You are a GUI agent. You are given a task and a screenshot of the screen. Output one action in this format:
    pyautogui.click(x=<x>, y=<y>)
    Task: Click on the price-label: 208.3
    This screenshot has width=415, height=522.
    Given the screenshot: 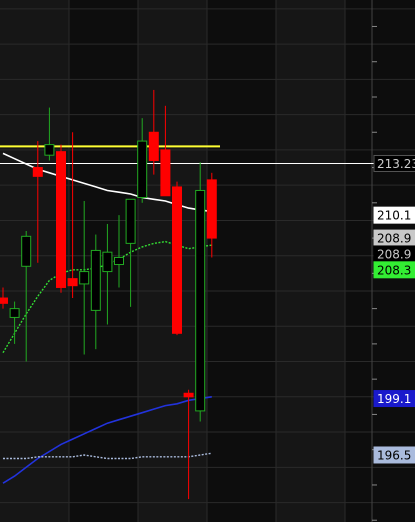 What is the action you would take?
    pyautogui.click(x=394, y=270)
    